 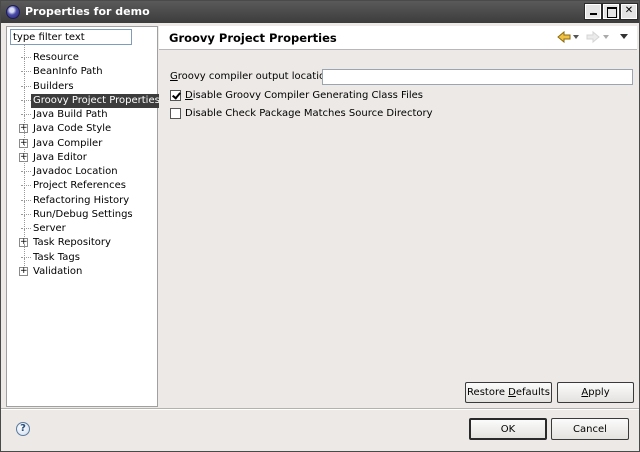 What do you see at coordinates (624, 36) in the screenshot?
I see `view-menu-icon` at bounding box center [624, 36].